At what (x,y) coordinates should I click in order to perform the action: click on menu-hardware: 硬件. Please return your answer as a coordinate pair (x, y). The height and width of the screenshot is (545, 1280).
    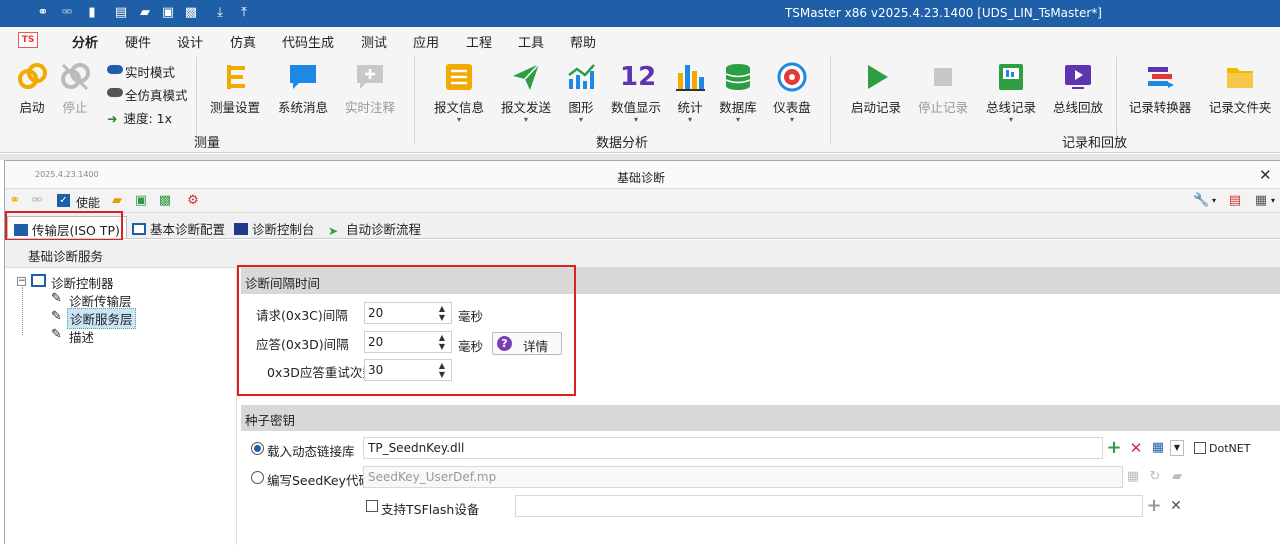
    Looking at the image, I should click on (138, 41).